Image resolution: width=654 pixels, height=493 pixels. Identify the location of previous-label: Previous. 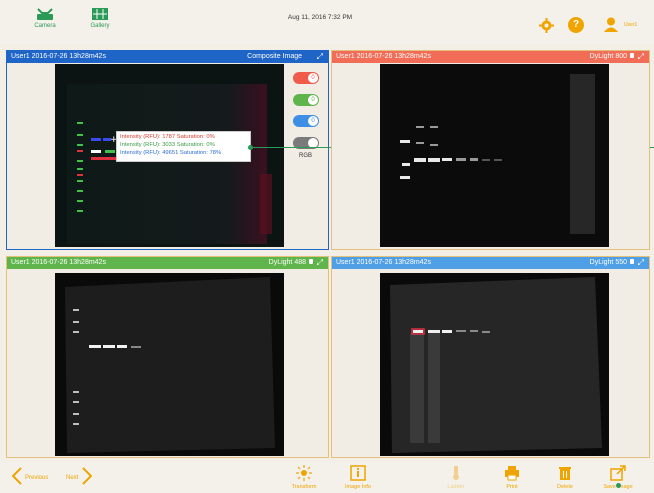
(37, 478).